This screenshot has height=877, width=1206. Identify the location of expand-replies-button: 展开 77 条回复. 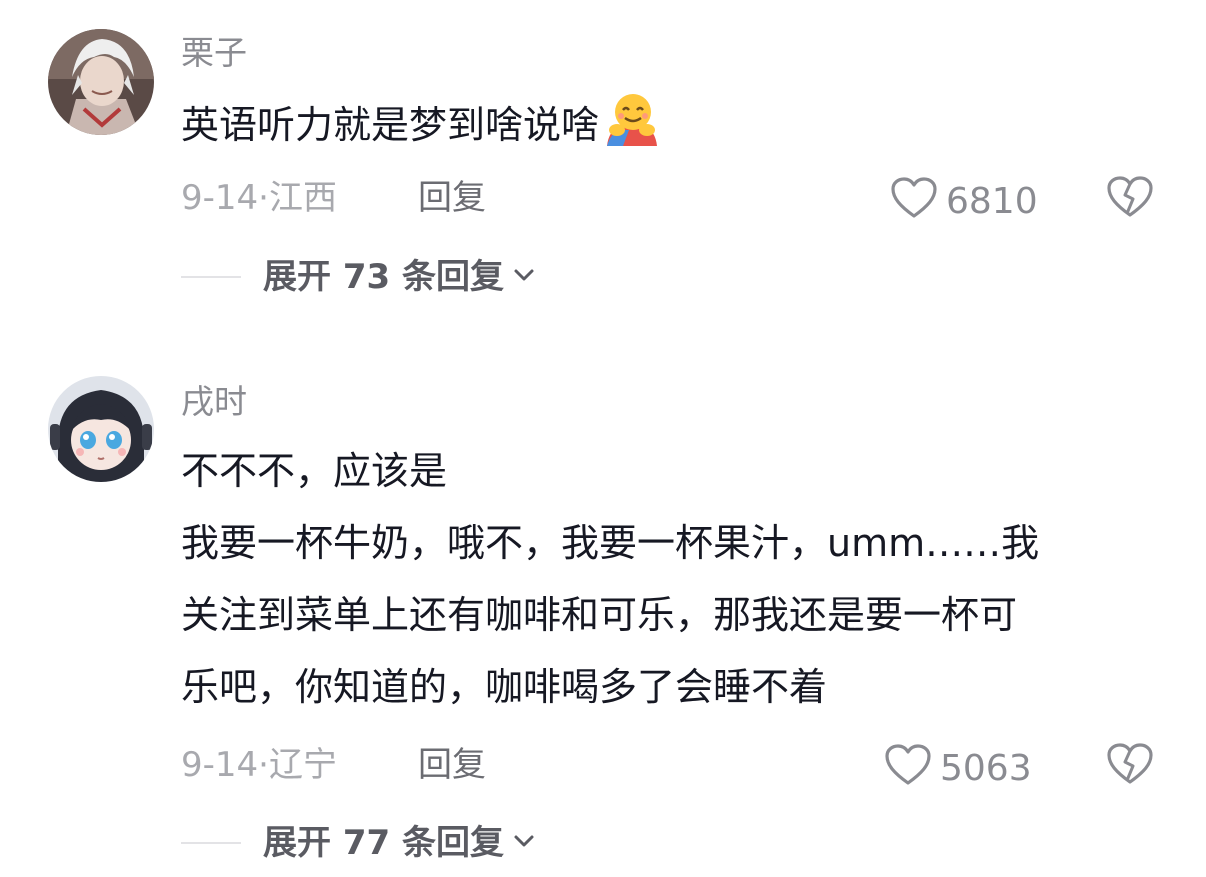
(358, 843).